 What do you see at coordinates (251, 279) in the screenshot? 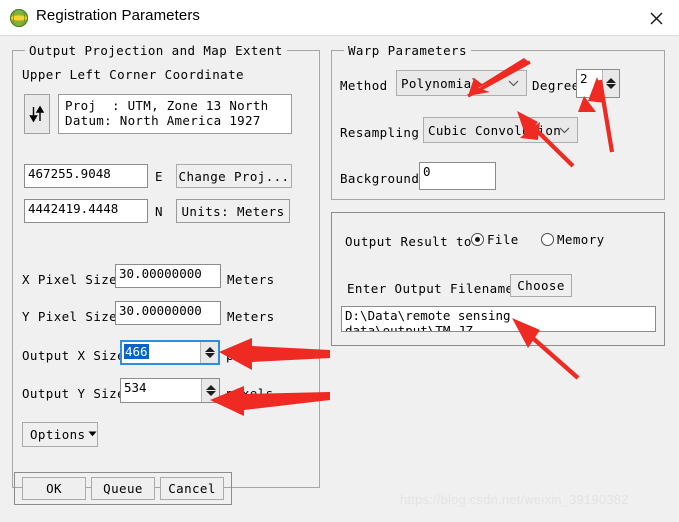
I see `x-pixel-size-unit-label: Meters` at bounding box center [251, 279].